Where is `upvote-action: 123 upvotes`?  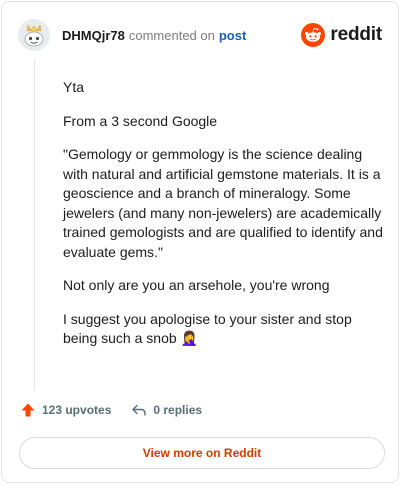
upvote-action: 123 upvotes is located at coordinates (65, 410).